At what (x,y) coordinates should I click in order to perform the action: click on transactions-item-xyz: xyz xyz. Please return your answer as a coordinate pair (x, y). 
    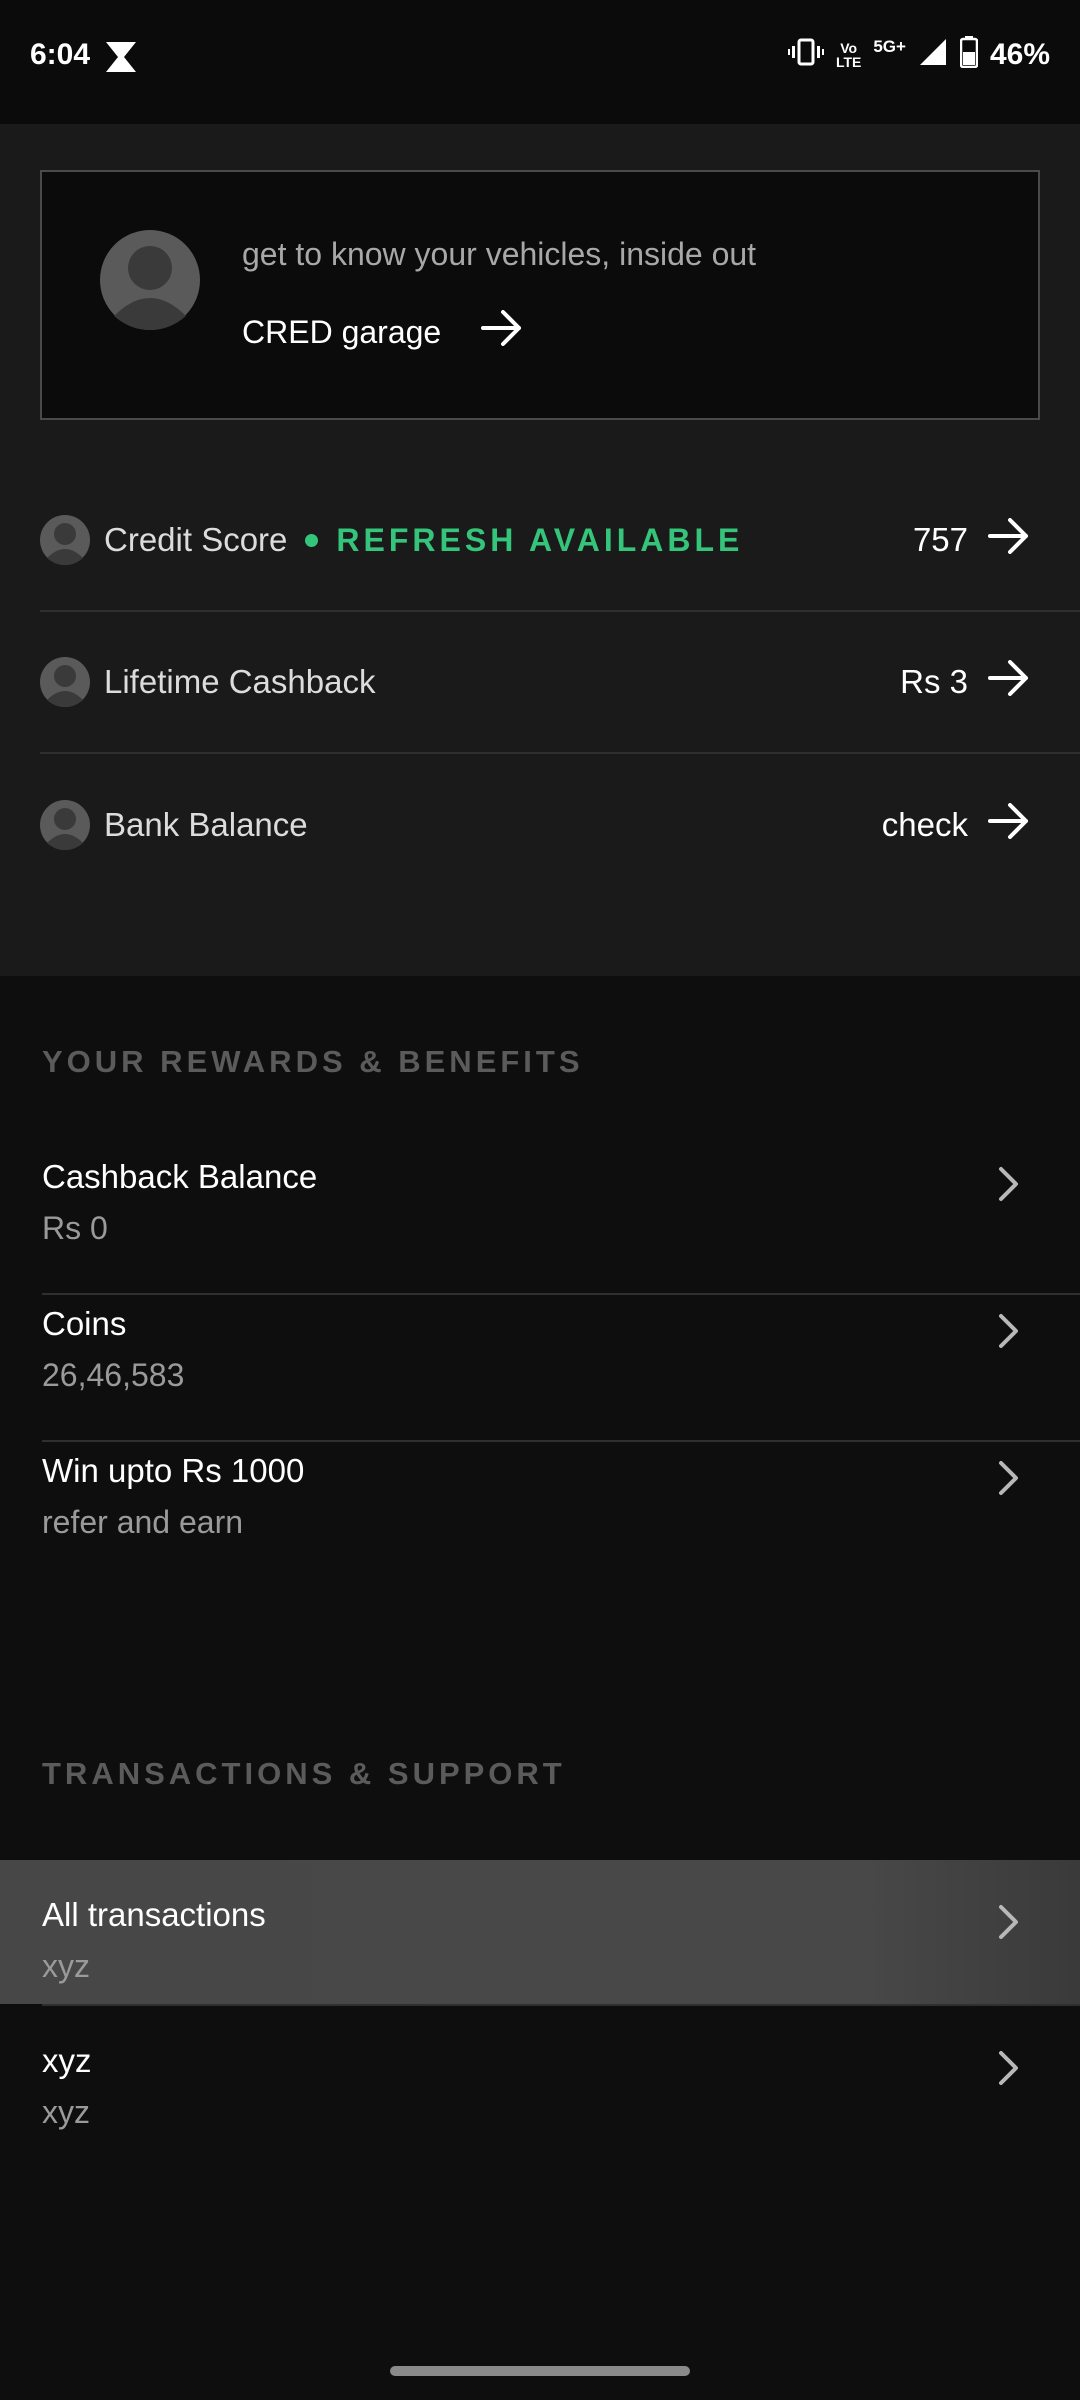
    Looking at the image, I should click on (540, 2079).